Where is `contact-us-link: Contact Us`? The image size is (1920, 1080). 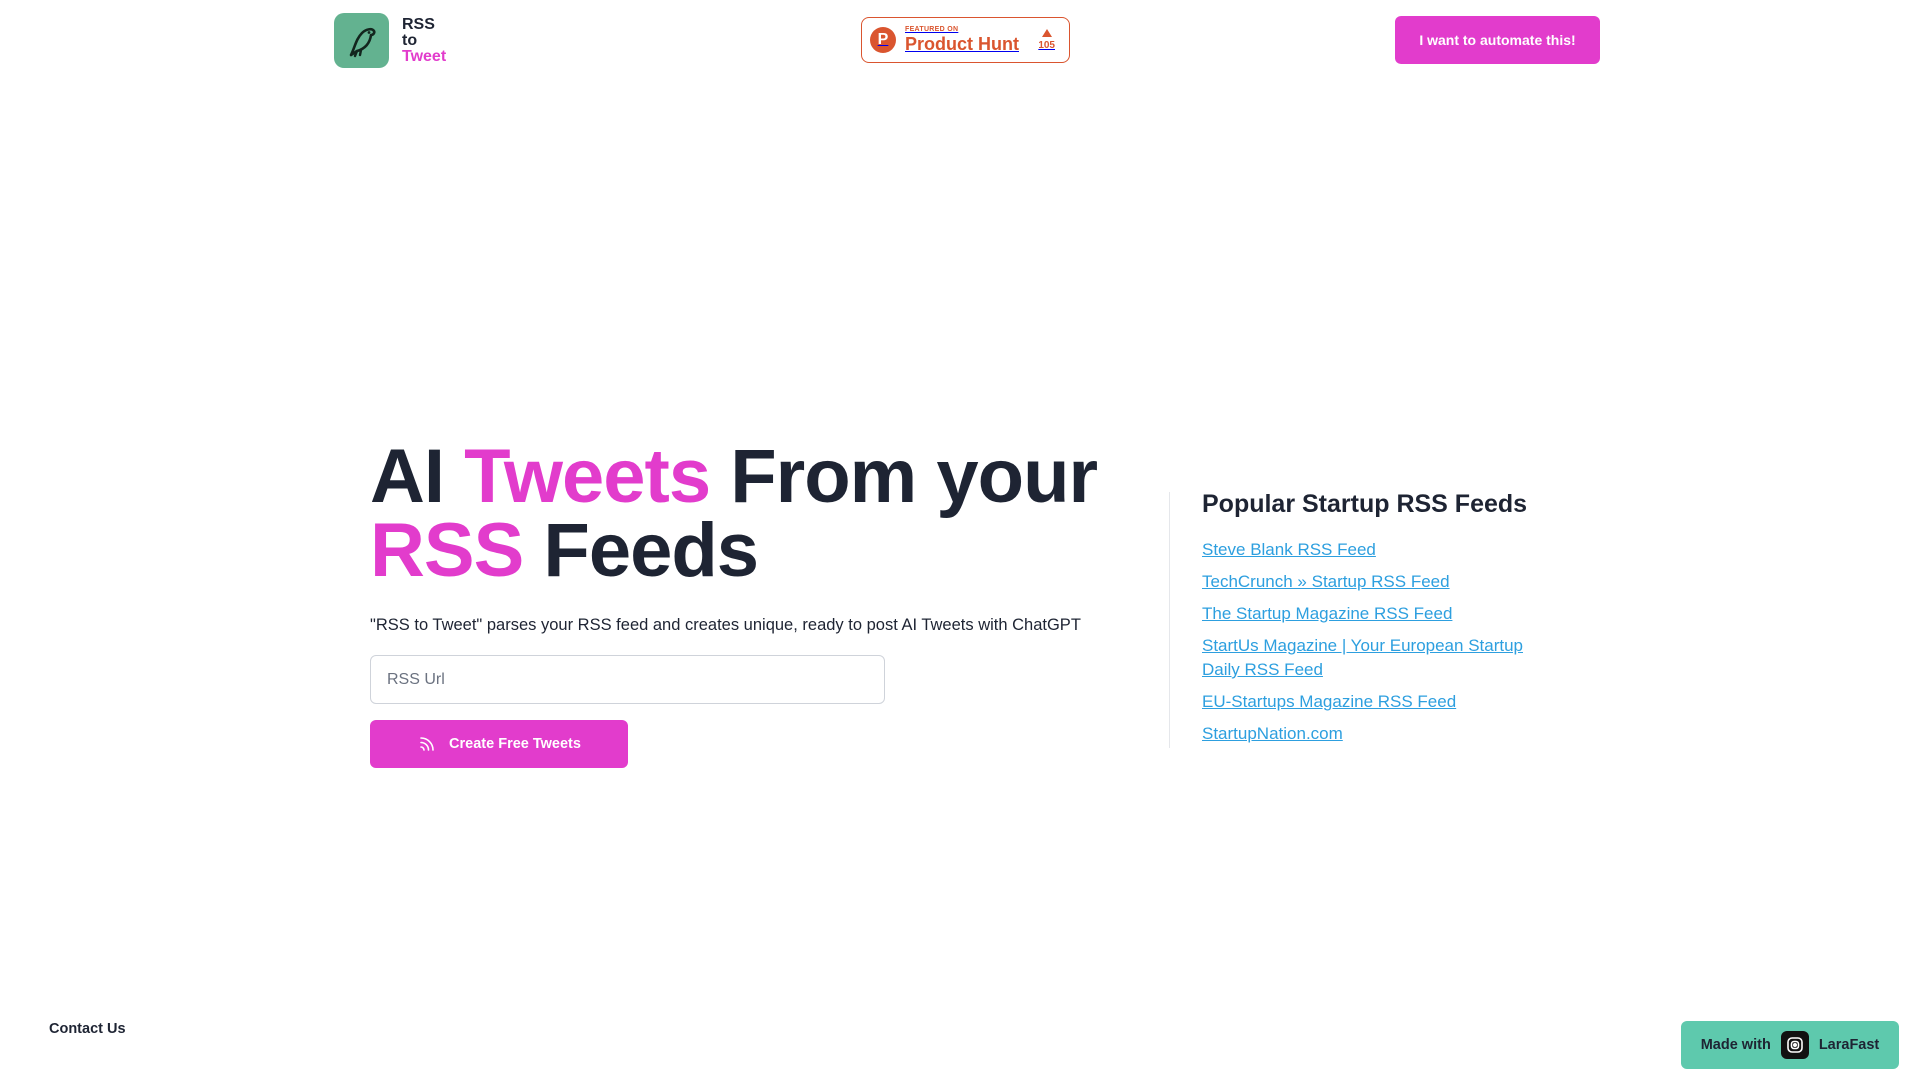 contact-us-link: Contact Us is located at coordinates (87, 1029).